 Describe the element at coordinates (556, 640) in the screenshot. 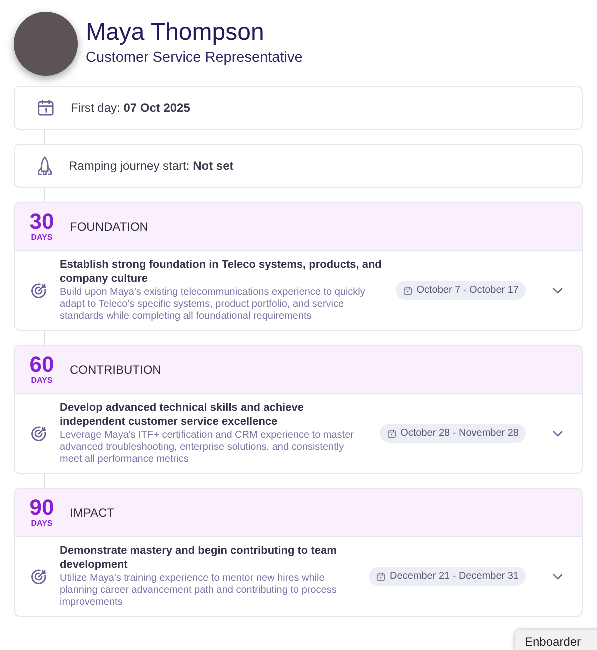

I see `floating-tab: Enboarder` at that location.